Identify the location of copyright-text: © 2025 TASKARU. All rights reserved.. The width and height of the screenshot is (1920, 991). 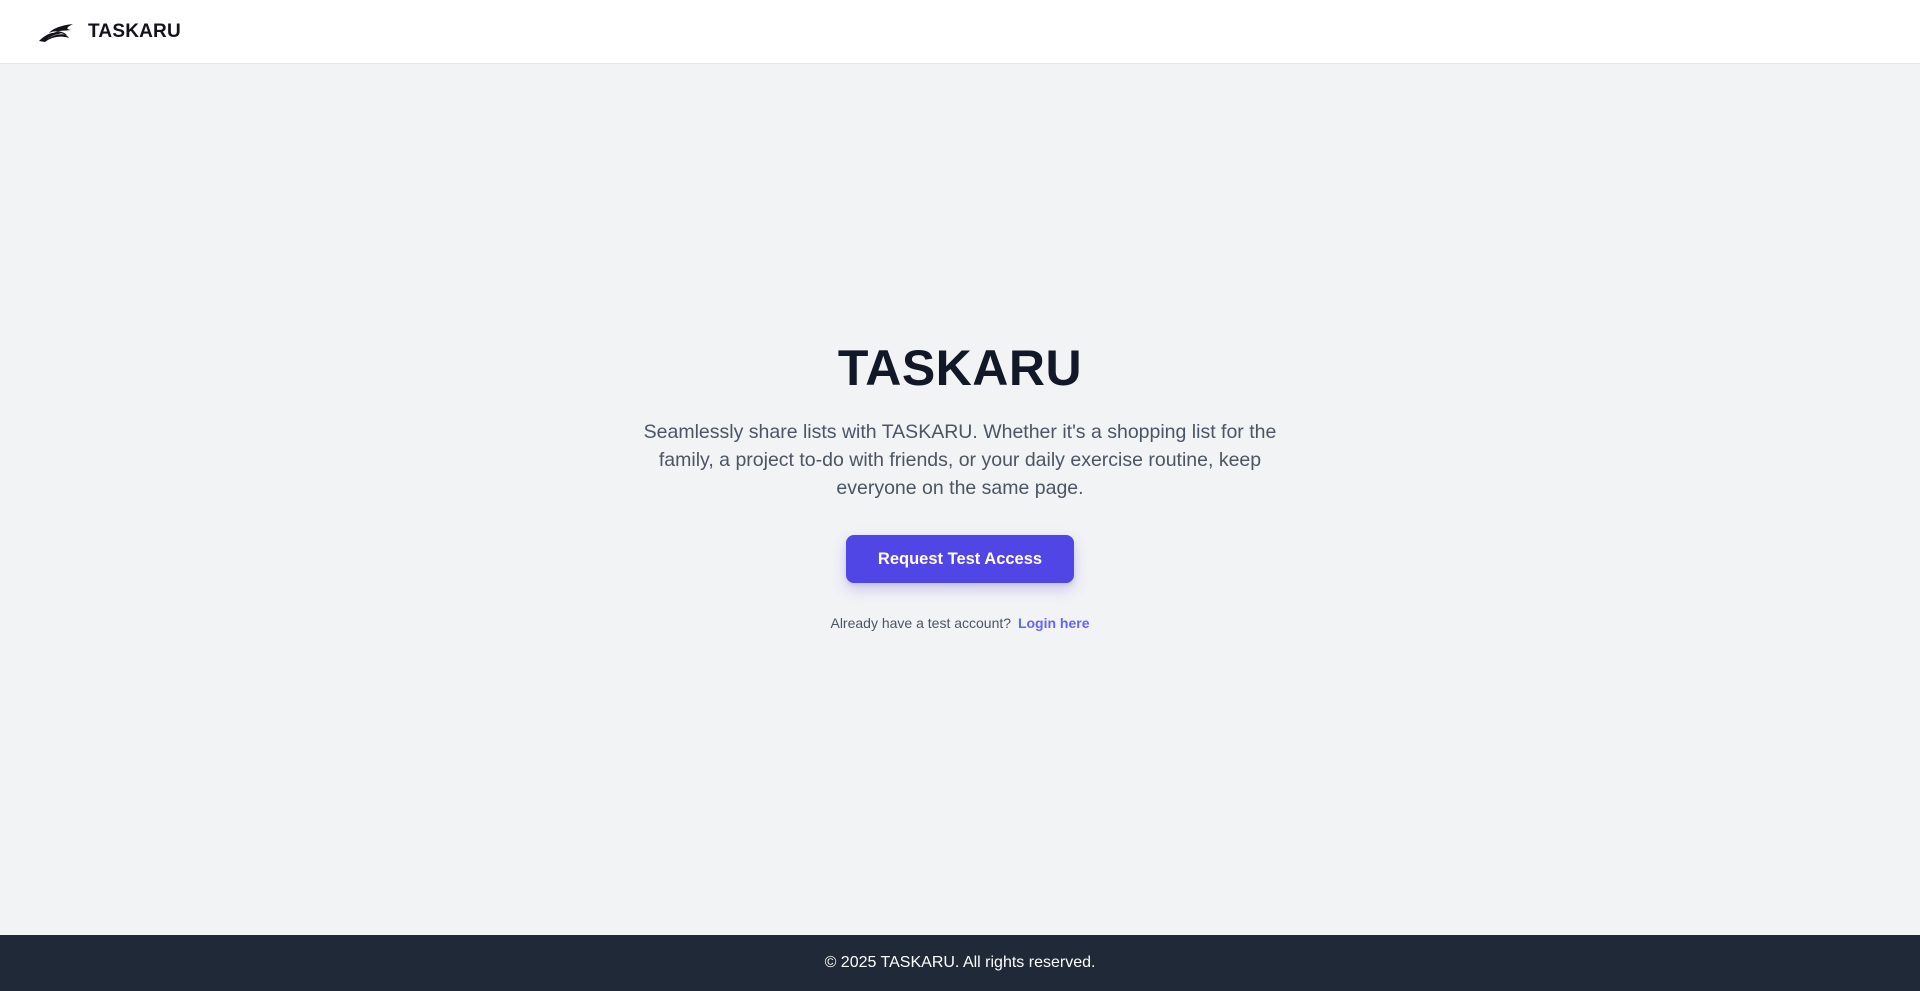
(960, 962).